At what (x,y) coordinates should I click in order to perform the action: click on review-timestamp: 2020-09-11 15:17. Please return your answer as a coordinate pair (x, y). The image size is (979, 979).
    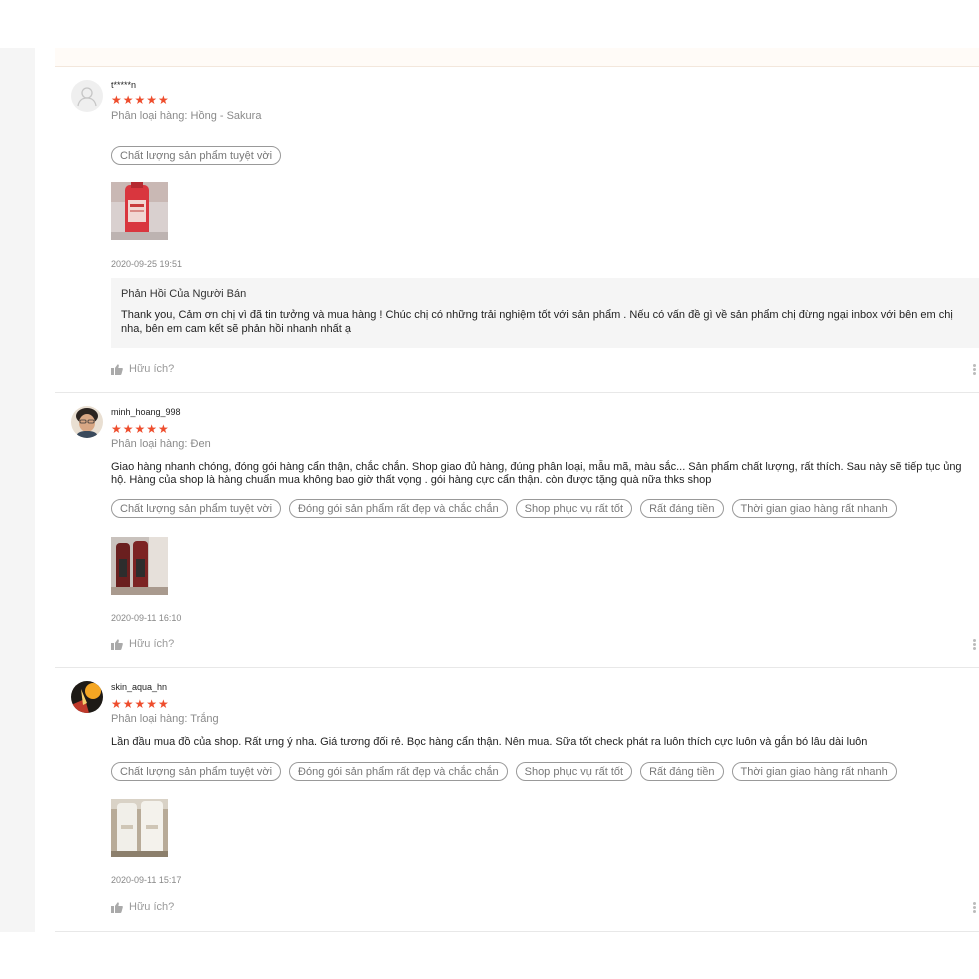
    Looking at the image, I should click on (146, 880).